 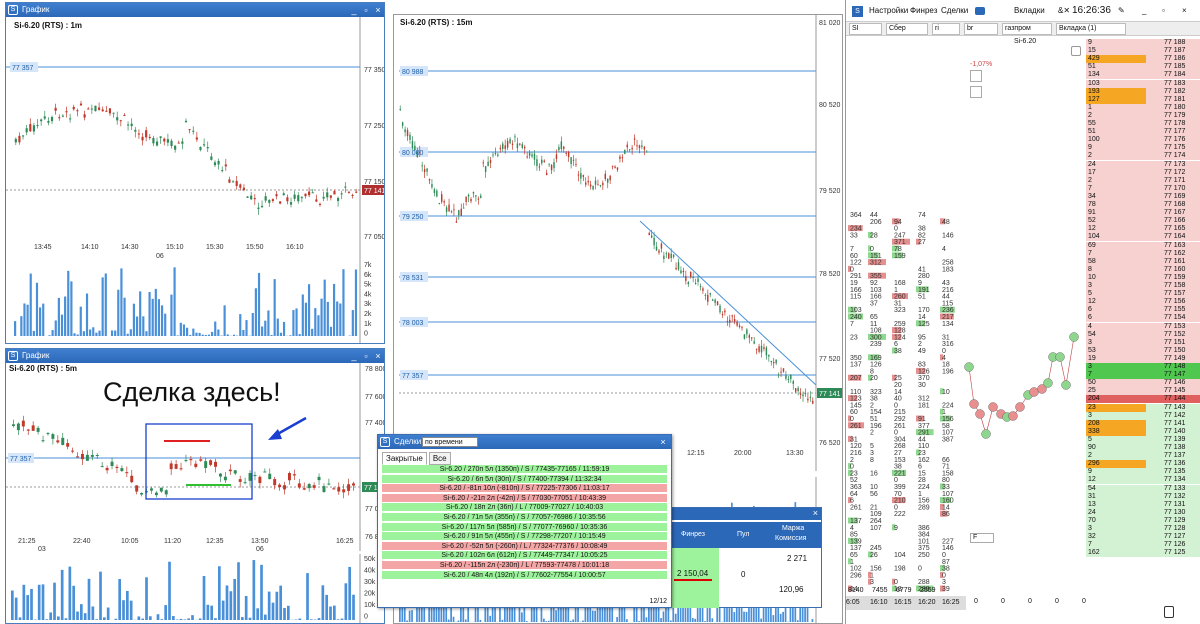 What do you see at coordinates (1029, 11) in the screenshot?
I see `menu-tabs: Вкладки` at bounding box center [1029, 11].